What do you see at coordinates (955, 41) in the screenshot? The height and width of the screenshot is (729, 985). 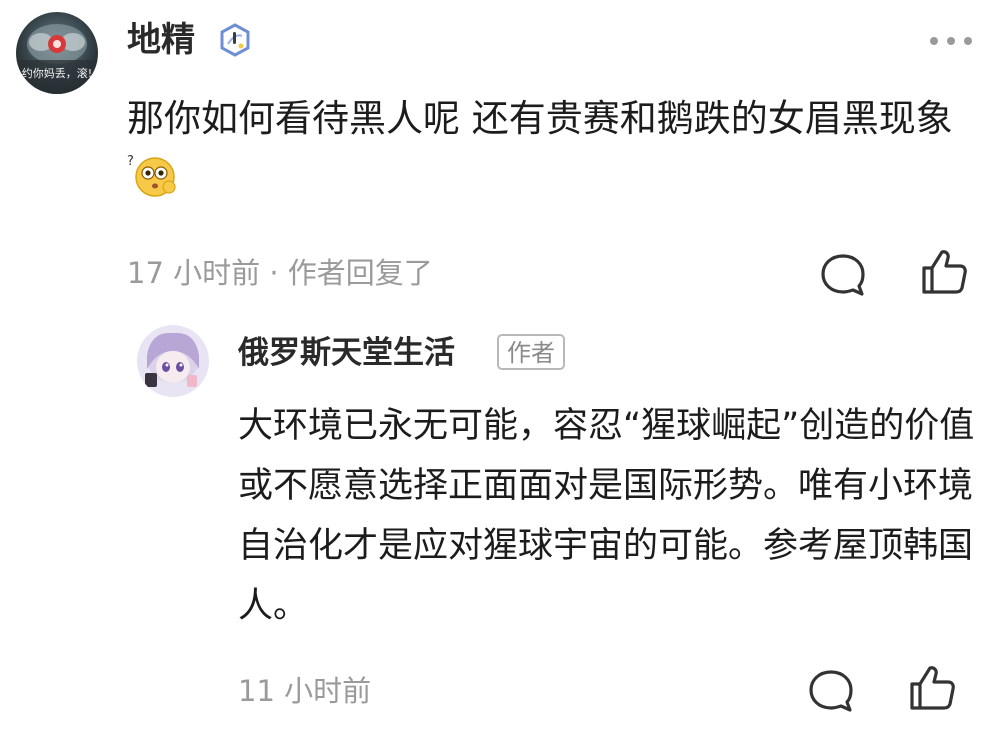 I see `more-dots-icon` at bounding box center [955, 41].